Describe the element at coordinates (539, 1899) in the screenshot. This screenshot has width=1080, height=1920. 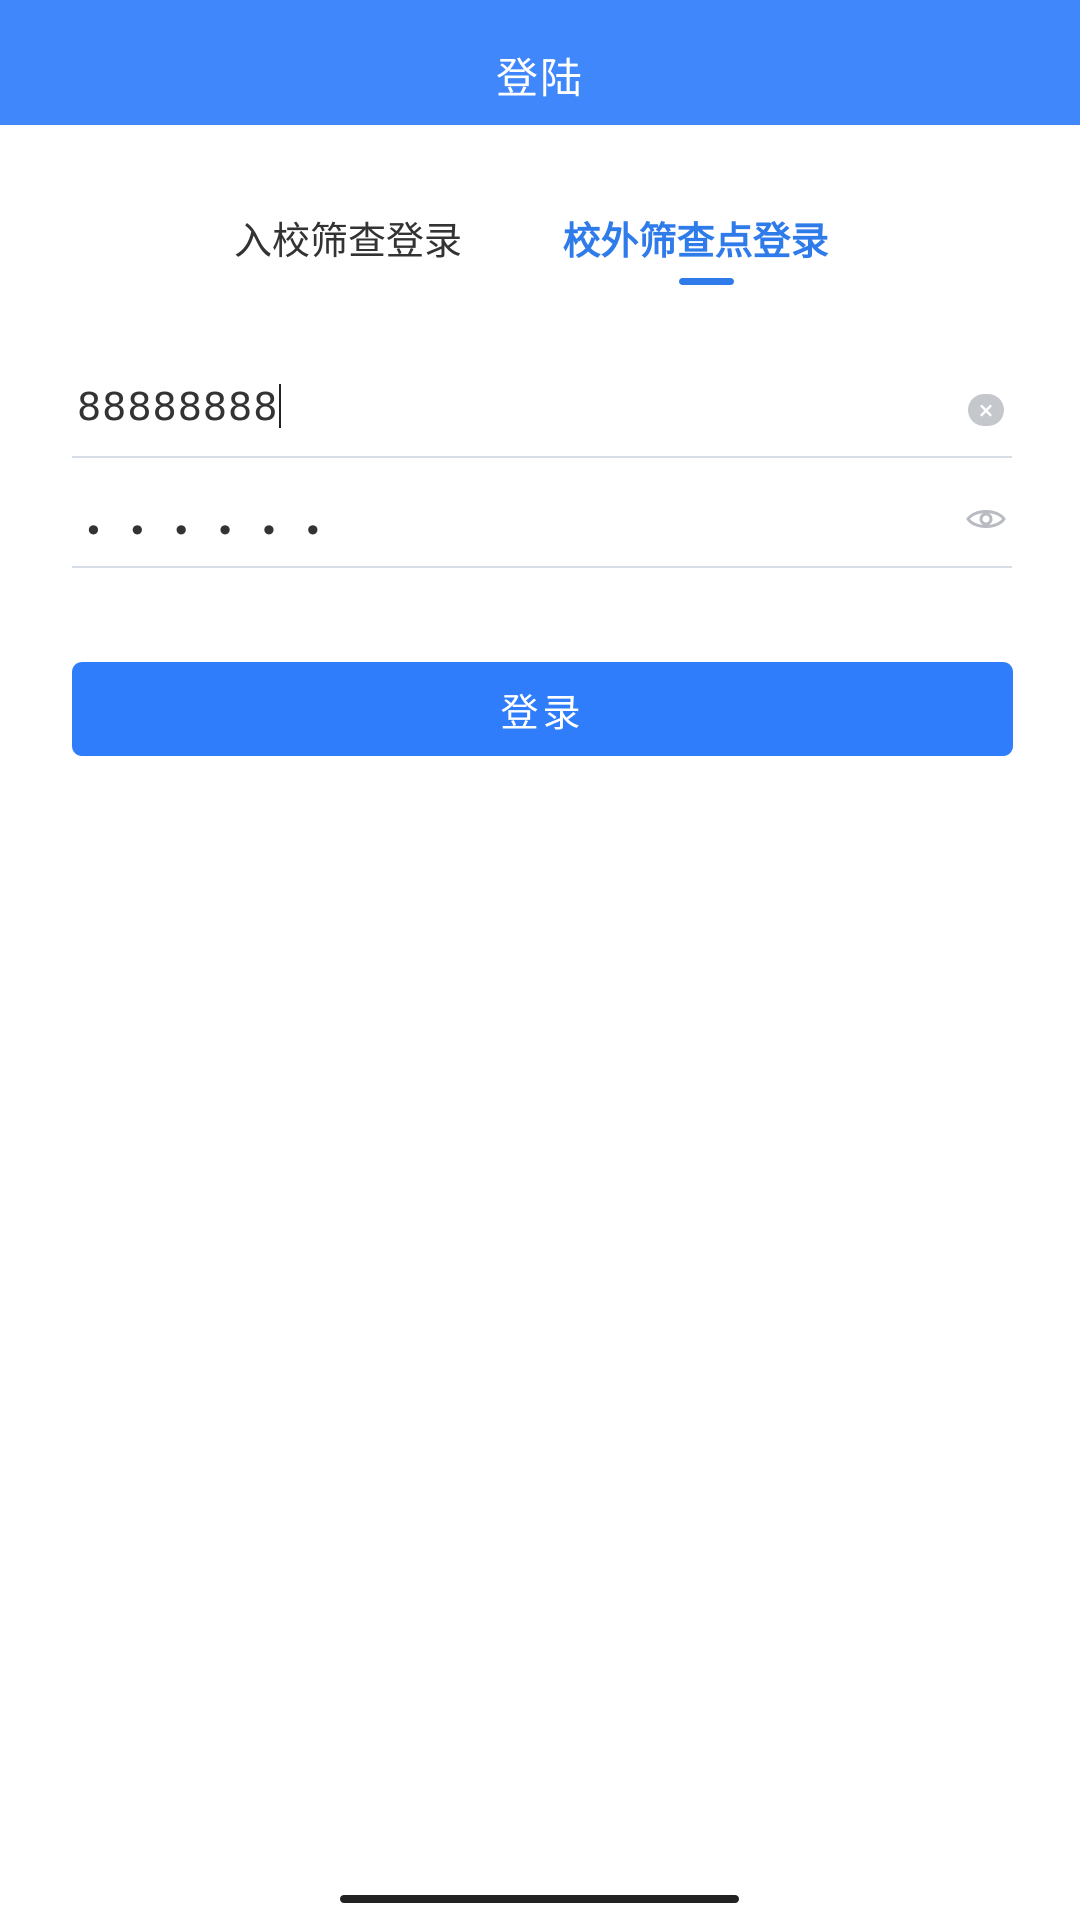
I see `home-indicator` at that location.